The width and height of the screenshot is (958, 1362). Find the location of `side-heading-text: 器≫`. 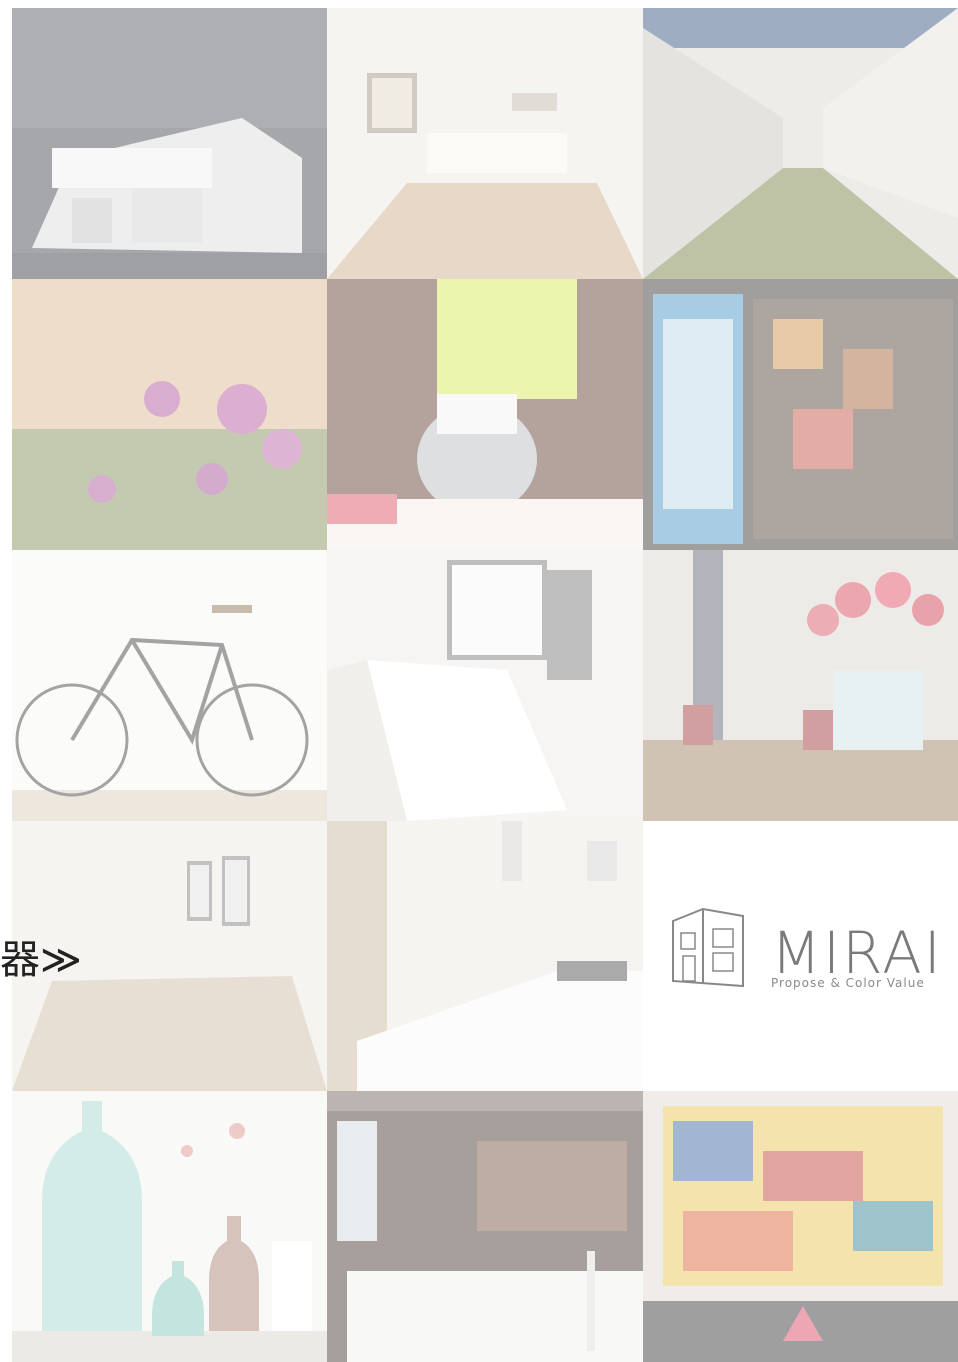

side-heading-text: 器≫ is located at coordinates (41, 960).